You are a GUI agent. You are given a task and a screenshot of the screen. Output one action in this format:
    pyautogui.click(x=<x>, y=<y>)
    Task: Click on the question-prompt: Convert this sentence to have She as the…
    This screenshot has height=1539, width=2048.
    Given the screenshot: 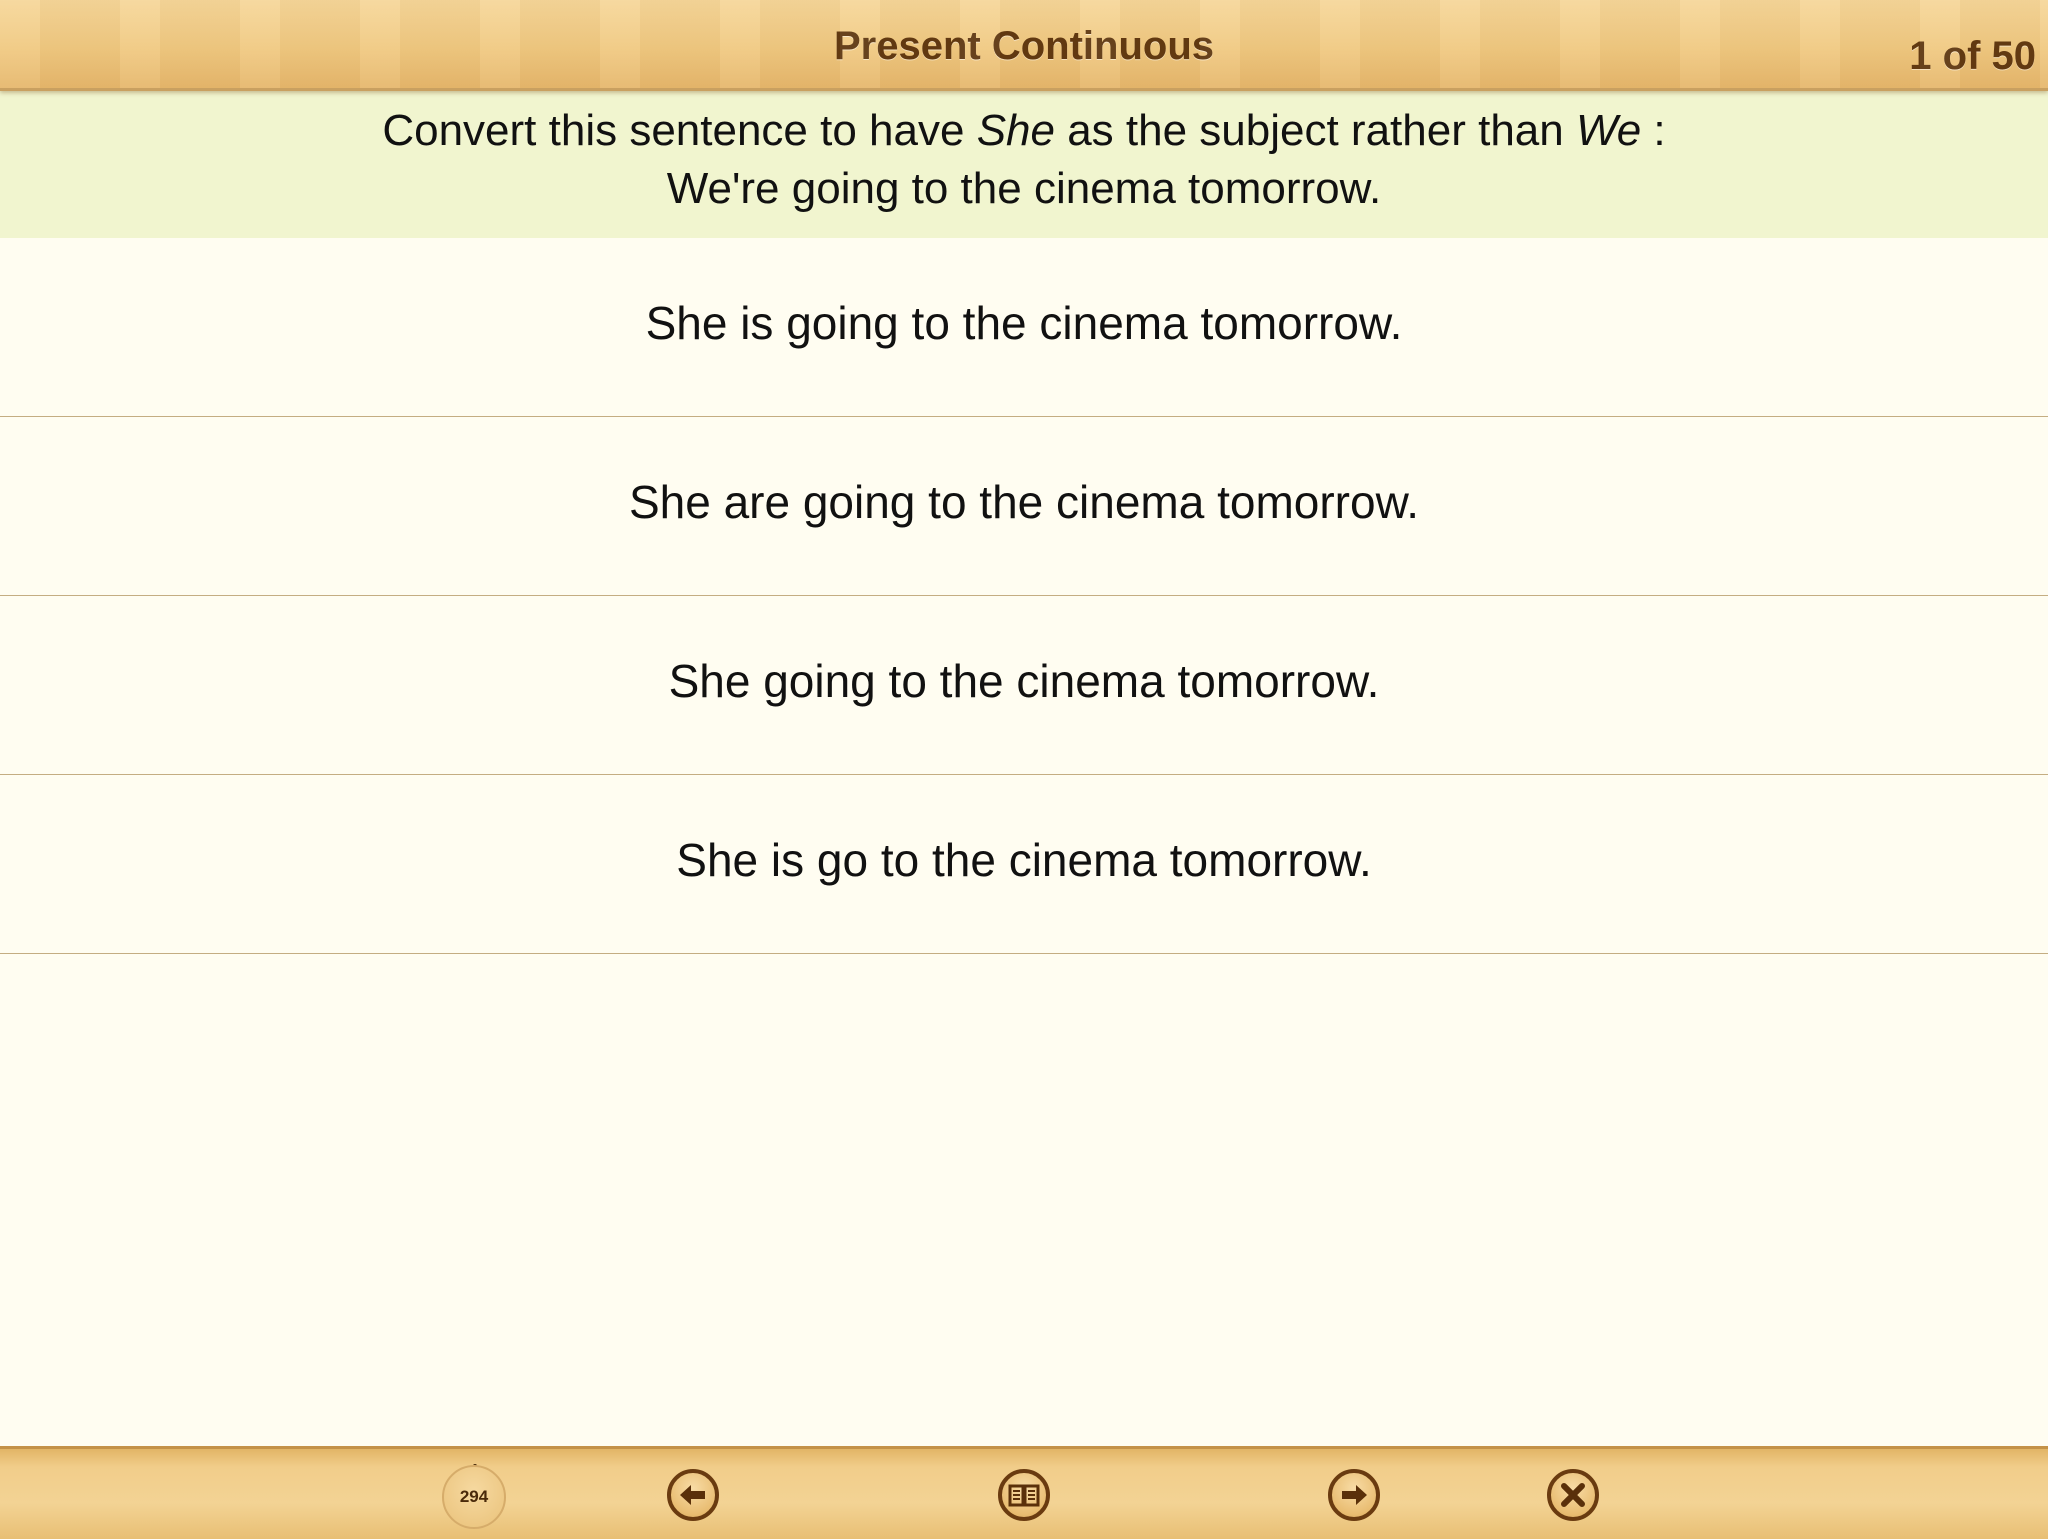 What is the action you would take?
    pyautogui.click(x=1024, y=163)
    